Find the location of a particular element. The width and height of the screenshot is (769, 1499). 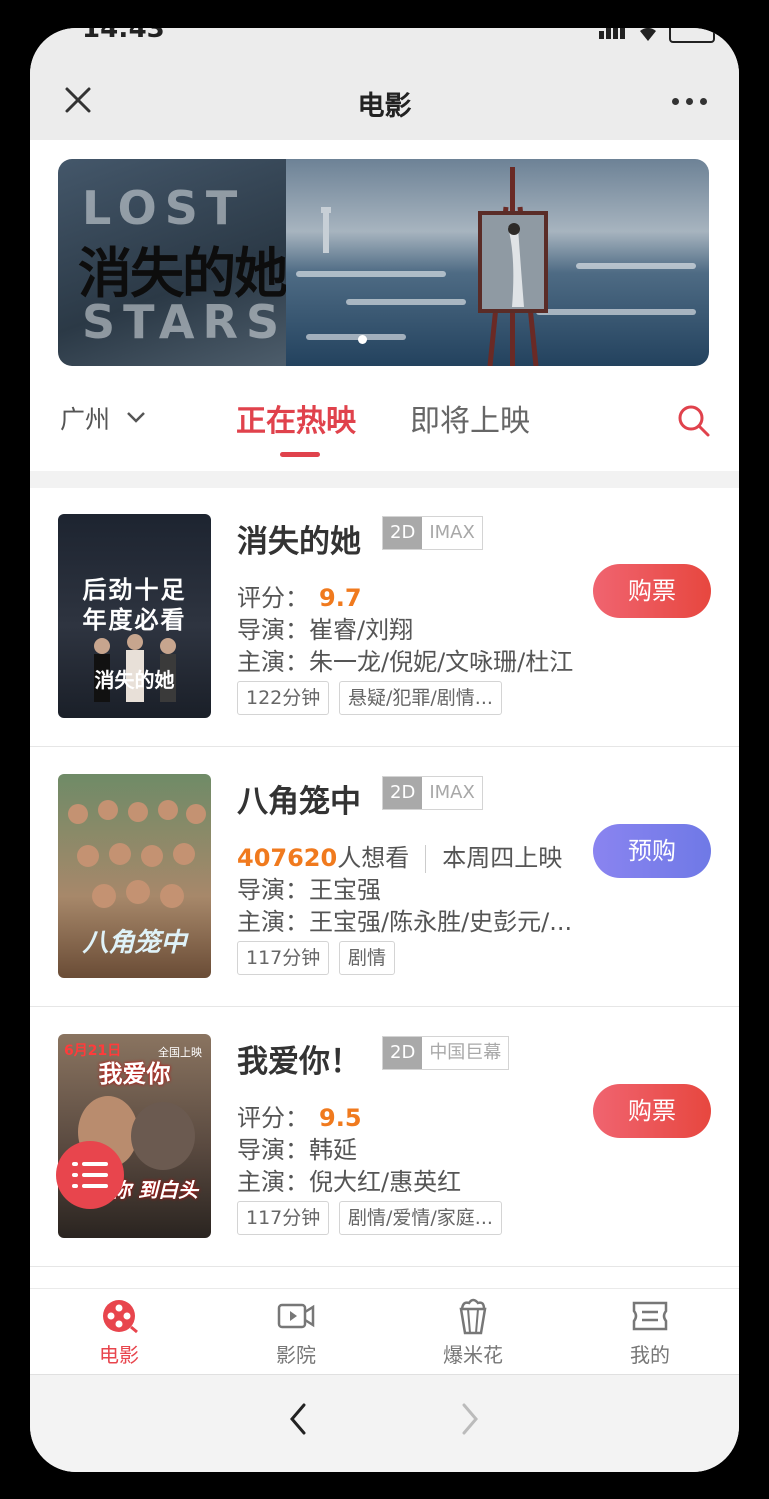

movie-poster: 八角笼中 is located at coordinates (134, 876).